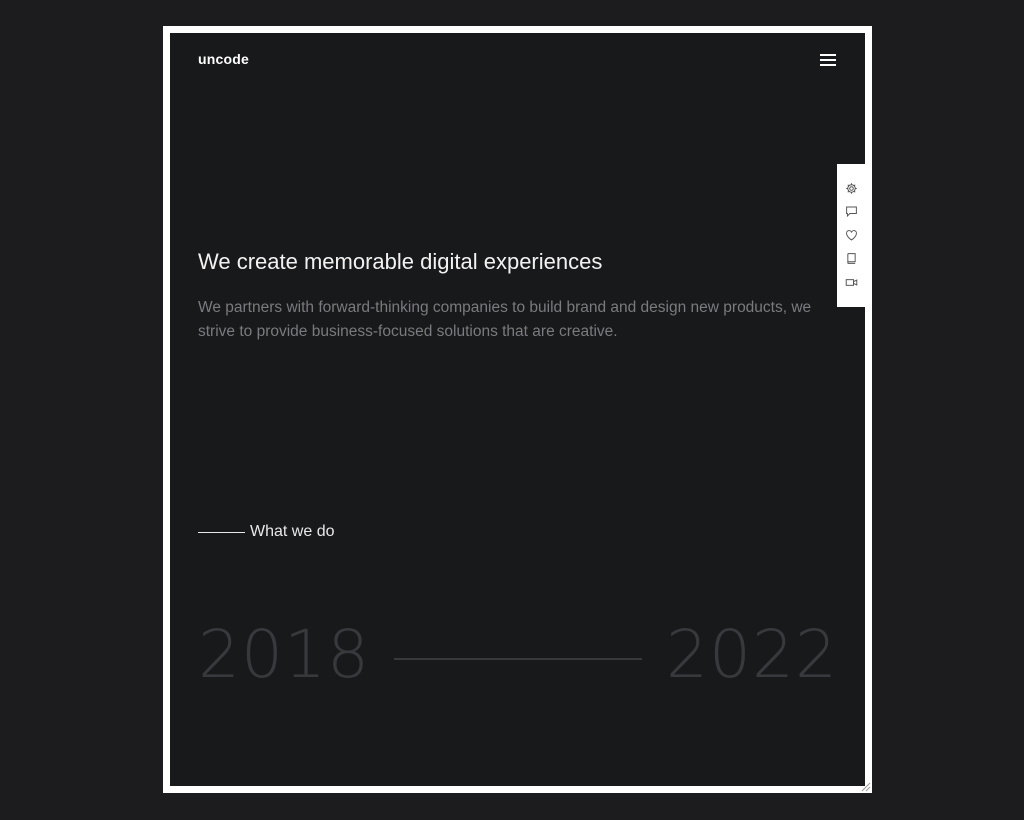  I want to click on comment-icon, so click(851, 212).